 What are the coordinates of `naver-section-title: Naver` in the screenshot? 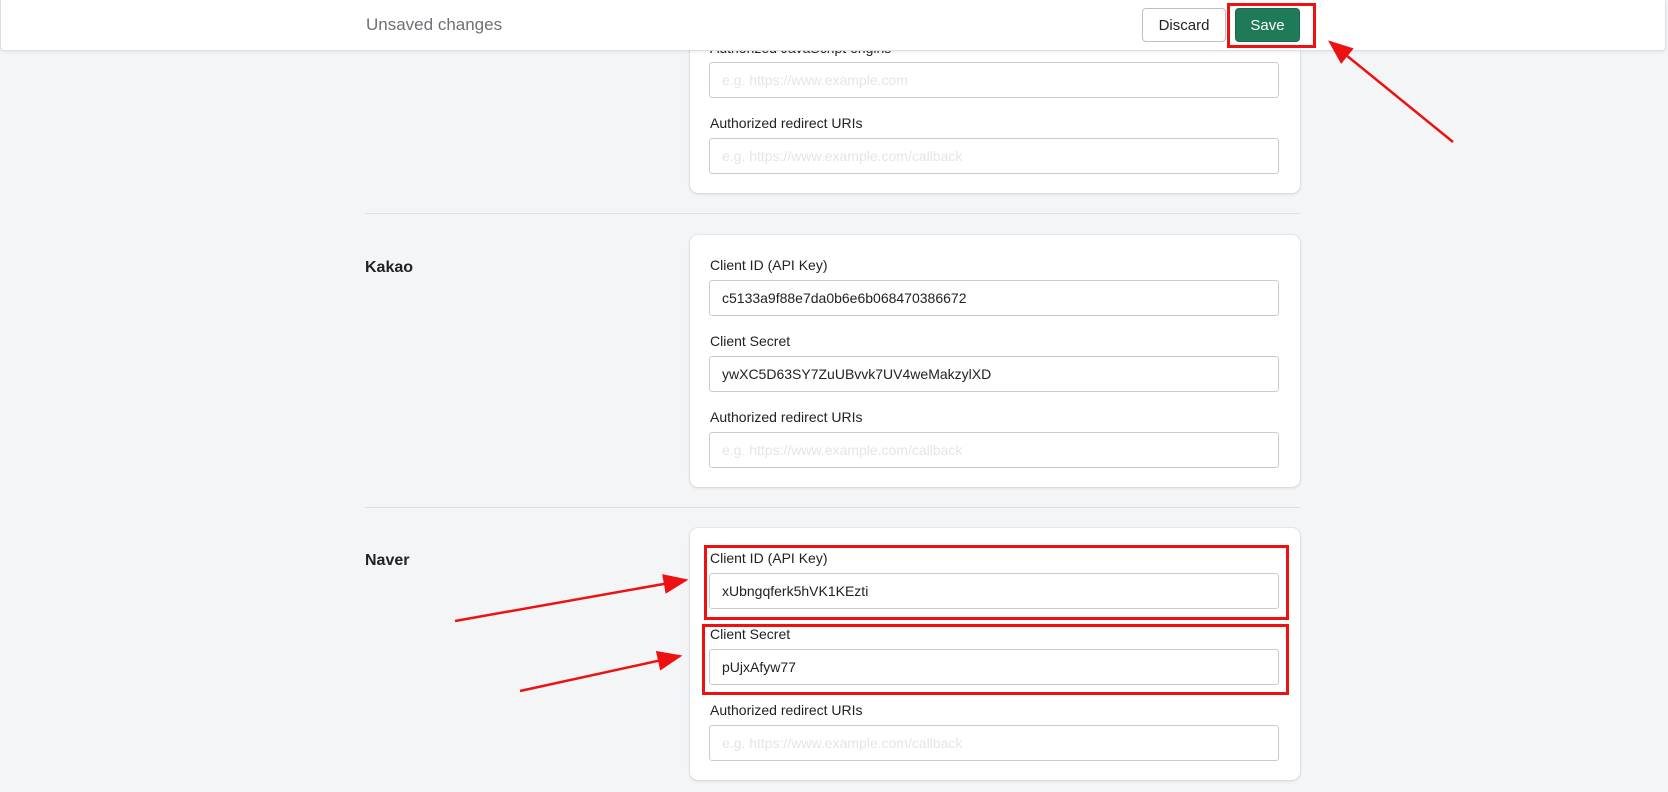 It's located at (387, 560).